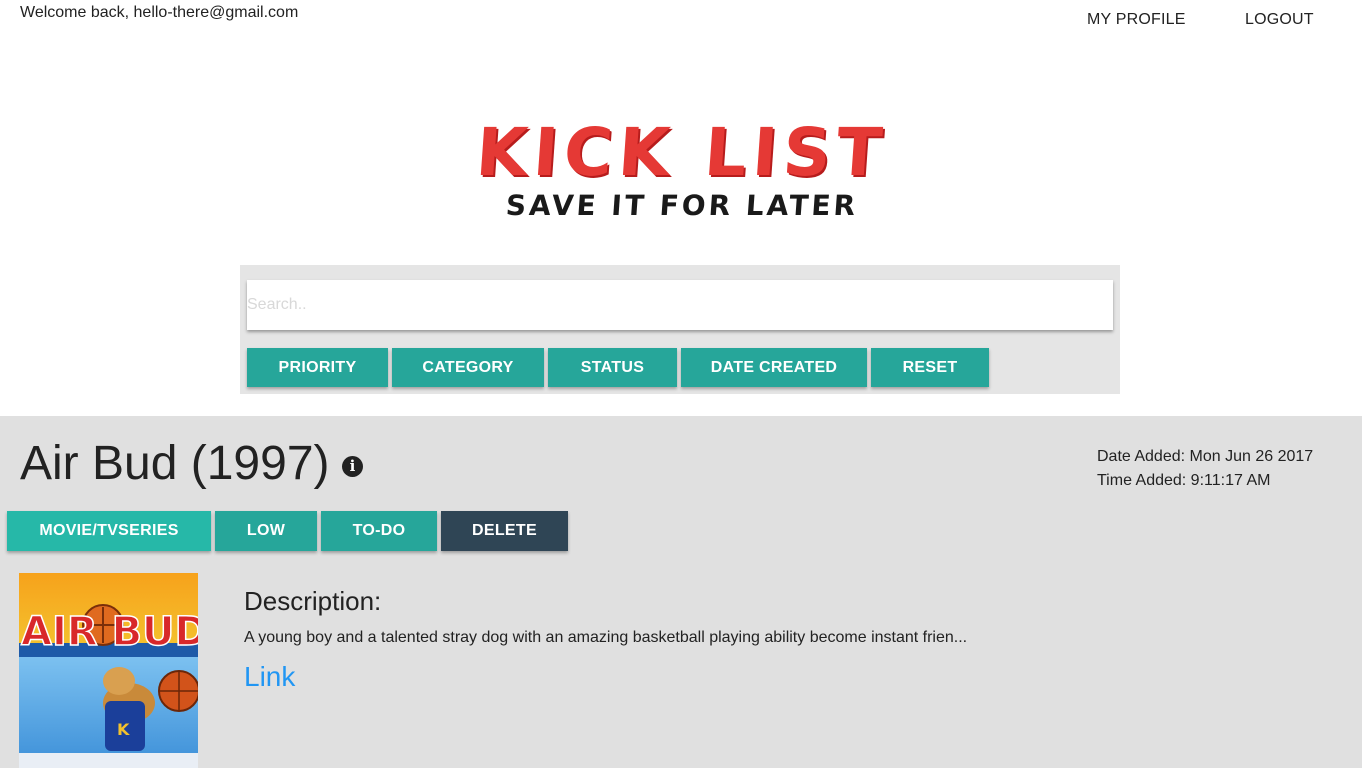 The width and height of the screenshot is (1362, 768). Describe the element at coordinates (379, 531) in the screenshot. I see `status-tag-button: TO-DO` at that location.